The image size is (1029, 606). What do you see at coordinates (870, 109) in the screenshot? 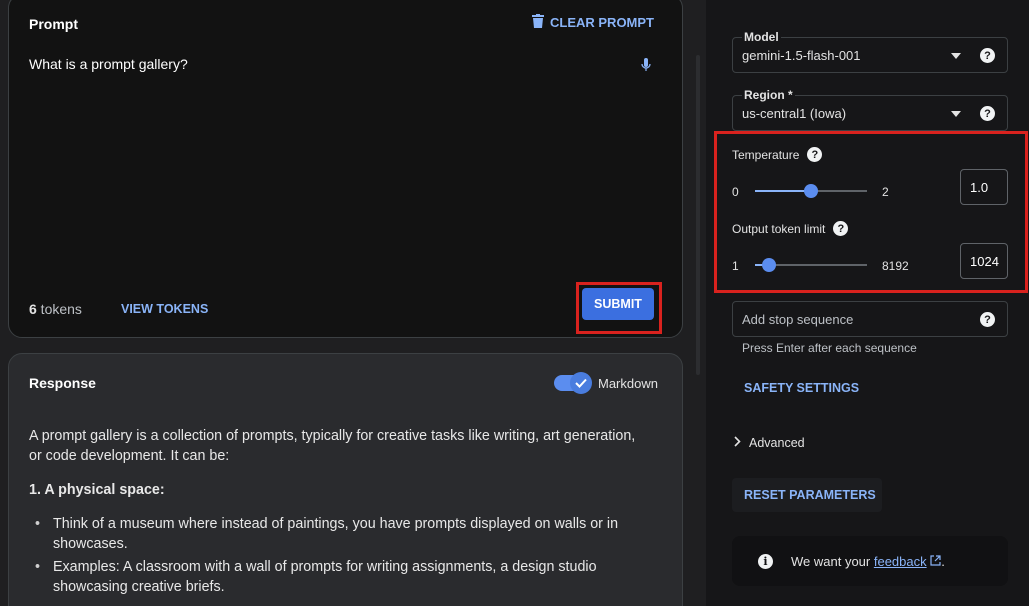
I see `region-select: Region * us-central1 (Iowa) ?` at bounding box center [870, 109].